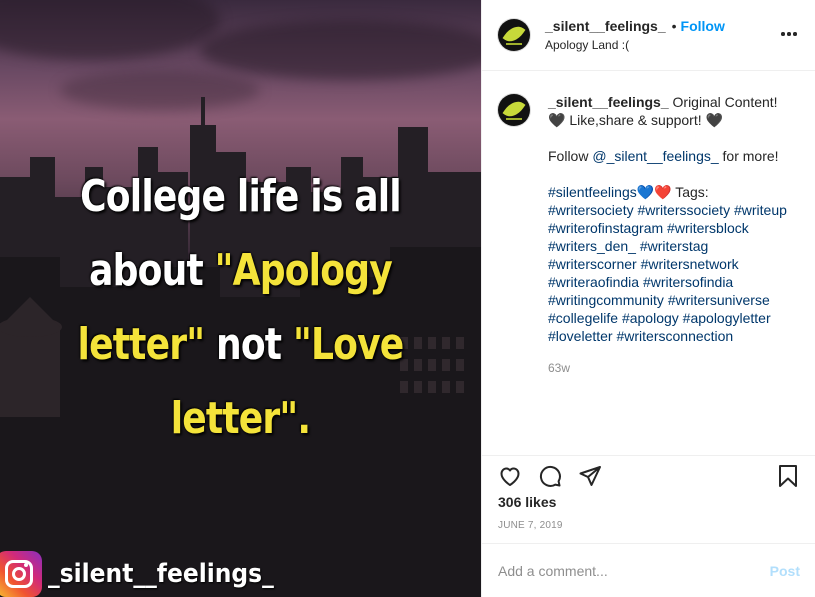 The width and height of the screenshot is (815, 597). I want to click on comment-button, so click(550, 476).